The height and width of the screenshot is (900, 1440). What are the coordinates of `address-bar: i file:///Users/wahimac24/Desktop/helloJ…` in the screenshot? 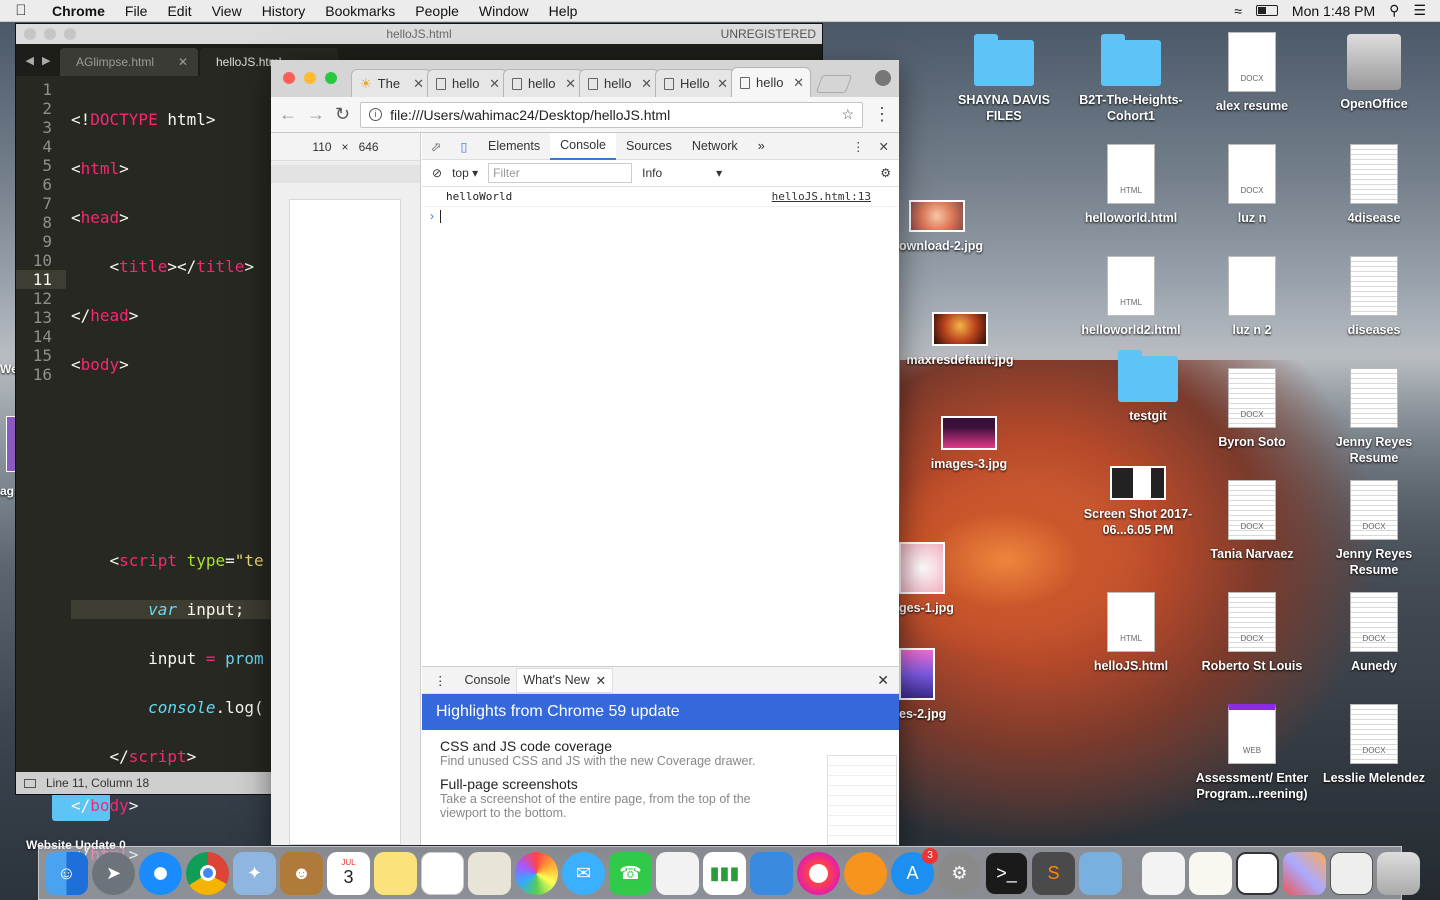 It's located at (611, 114).